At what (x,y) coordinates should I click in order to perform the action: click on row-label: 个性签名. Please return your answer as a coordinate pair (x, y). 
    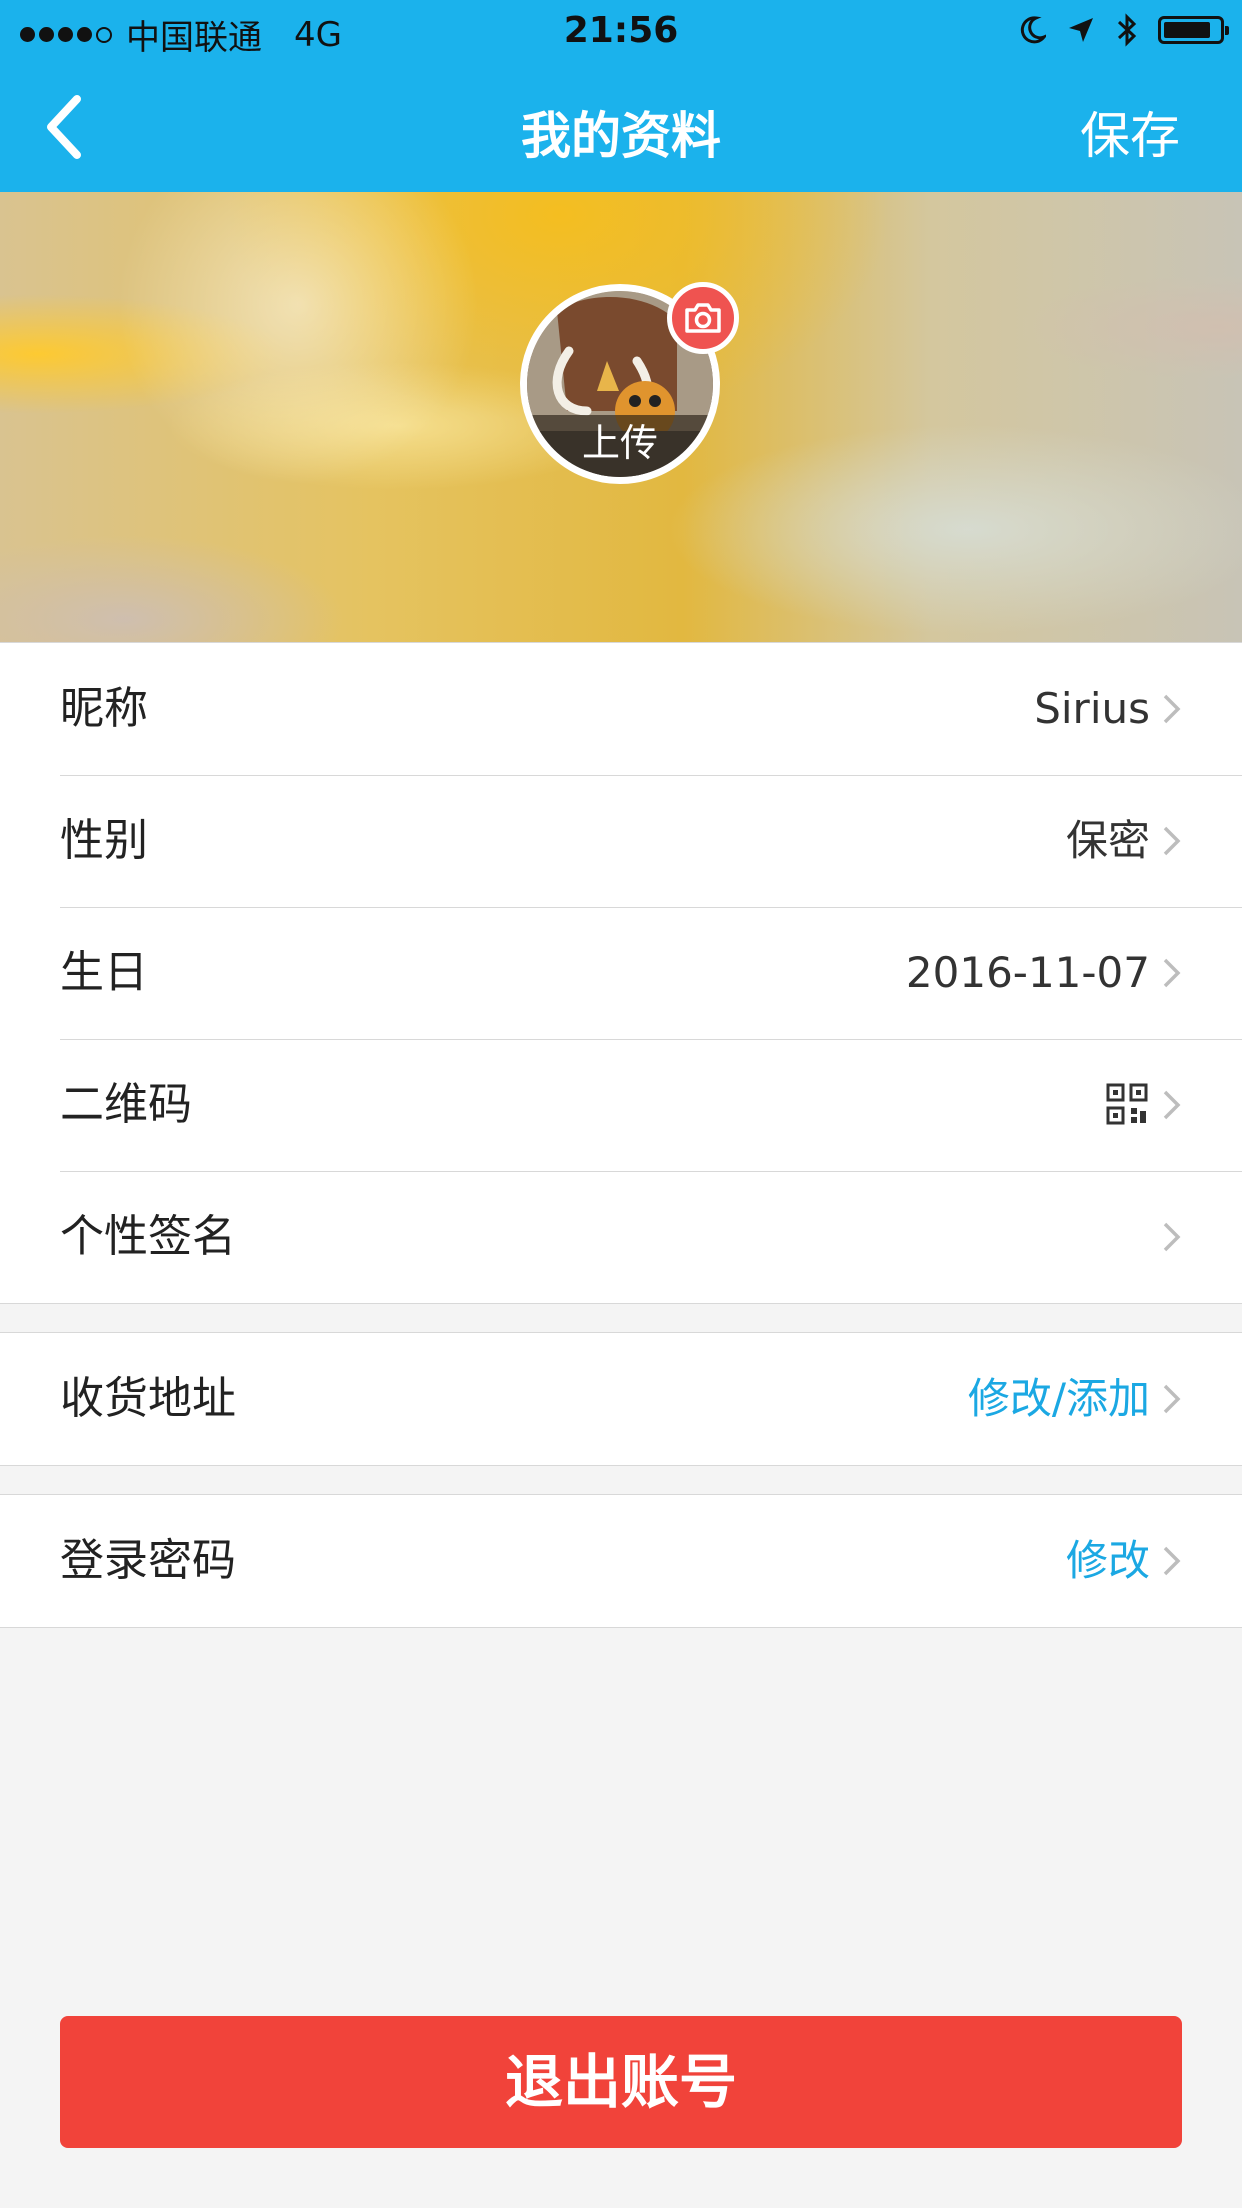
    Looking at the image, I should click on (148, 1236).